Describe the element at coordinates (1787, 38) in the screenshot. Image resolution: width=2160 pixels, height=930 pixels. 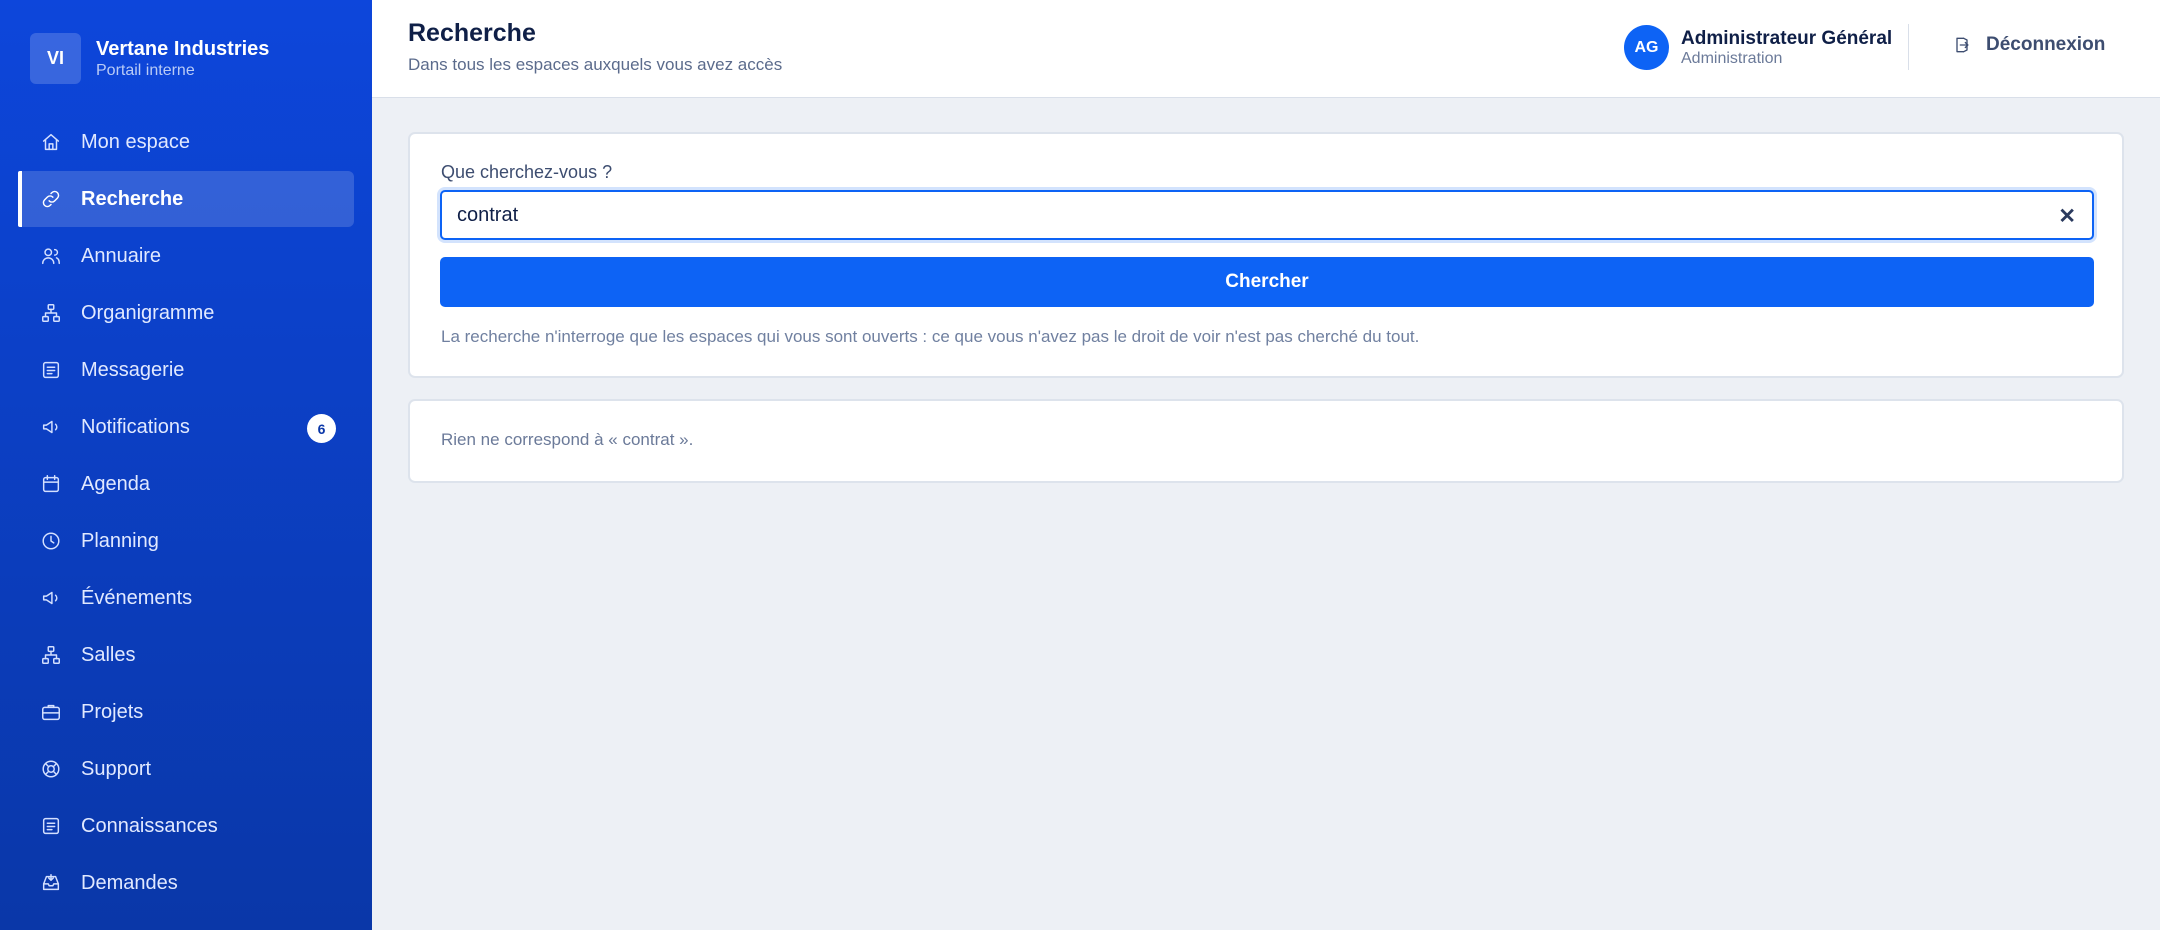
I see `user-name: Administrateur Général` at that location.